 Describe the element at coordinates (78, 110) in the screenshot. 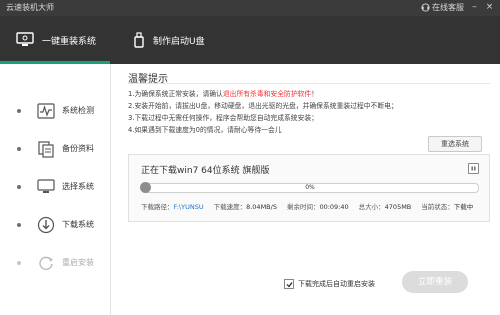

I see `step-label-system-check: 系统检测` at that location.